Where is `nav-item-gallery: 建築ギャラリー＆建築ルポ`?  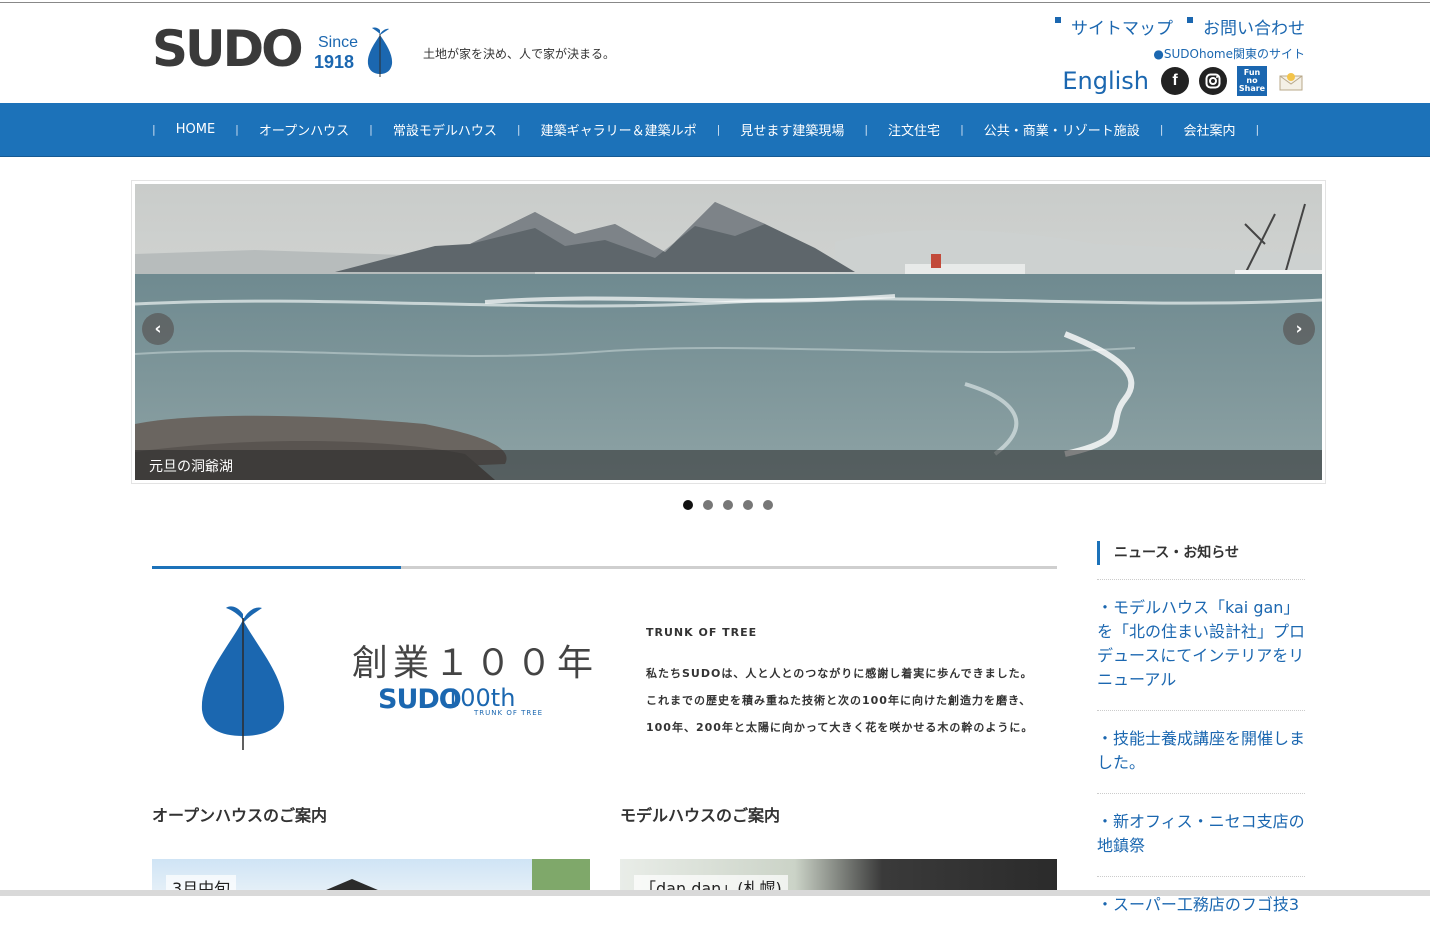 nav-item-gallery: 建築ギャラリー＆建築ルポ is located at coordinates (619, 129).